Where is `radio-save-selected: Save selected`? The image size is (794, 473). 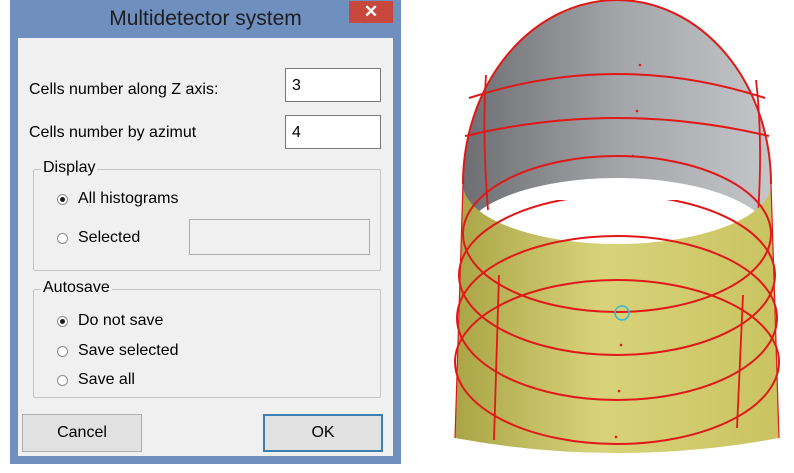
radio-save-selected: Save selected is located at coordinates (118, 351).